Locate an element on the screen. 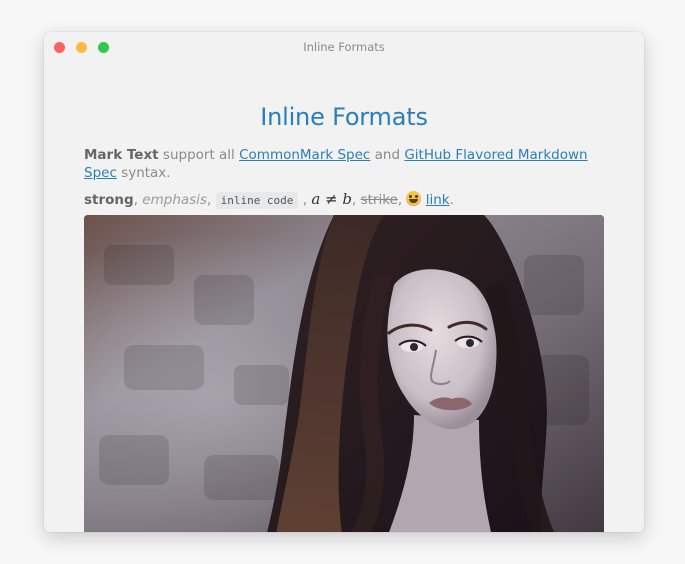  text-segment: support all is located at coordinates (199, 155).